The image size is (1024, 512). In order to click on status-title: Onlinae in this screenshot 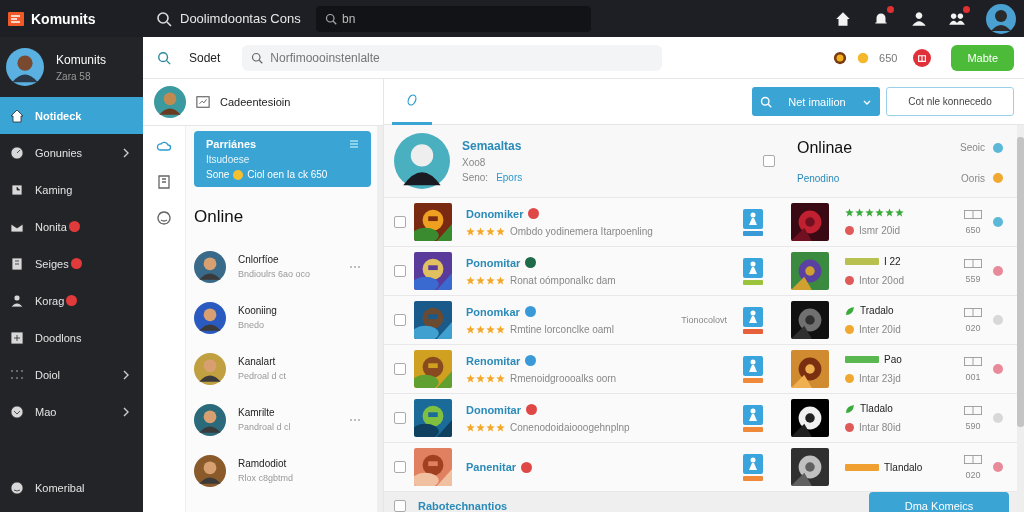, I will do `click(825, 147)`.